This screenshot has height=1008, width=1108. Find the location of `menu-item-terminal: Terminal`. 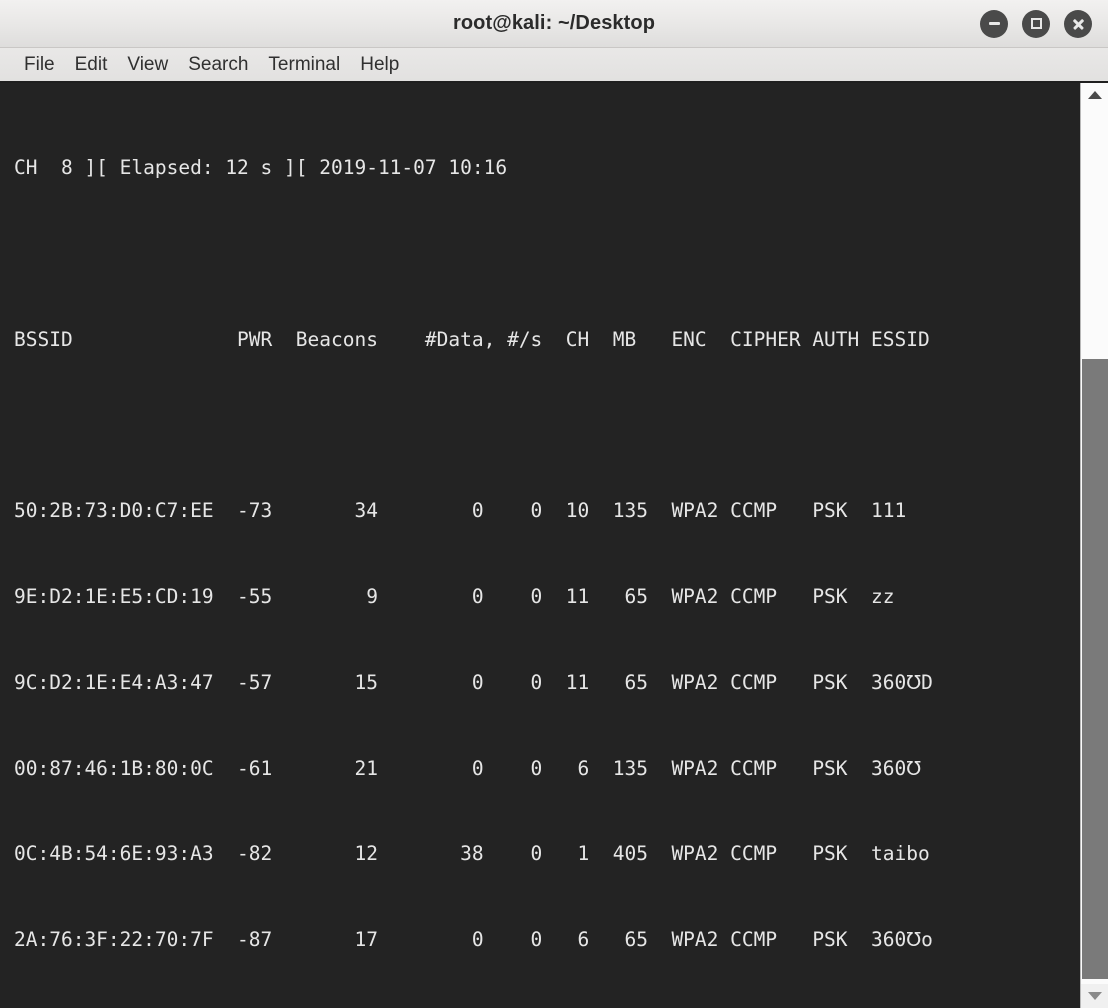

menu-item-terminal: Terminal is located at coordinates (304, 65).